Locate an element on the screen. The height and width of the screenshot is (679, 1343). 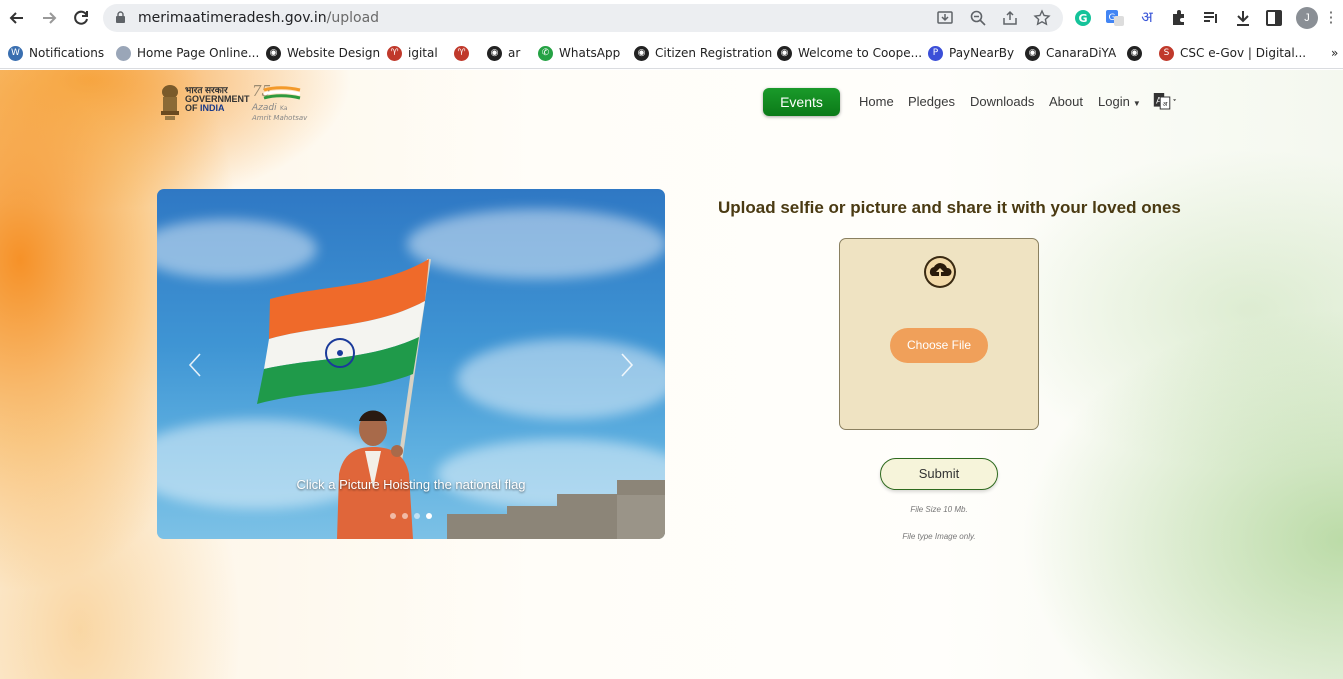
nav-login: Login ▼ is located at coordinates (1119, 101).